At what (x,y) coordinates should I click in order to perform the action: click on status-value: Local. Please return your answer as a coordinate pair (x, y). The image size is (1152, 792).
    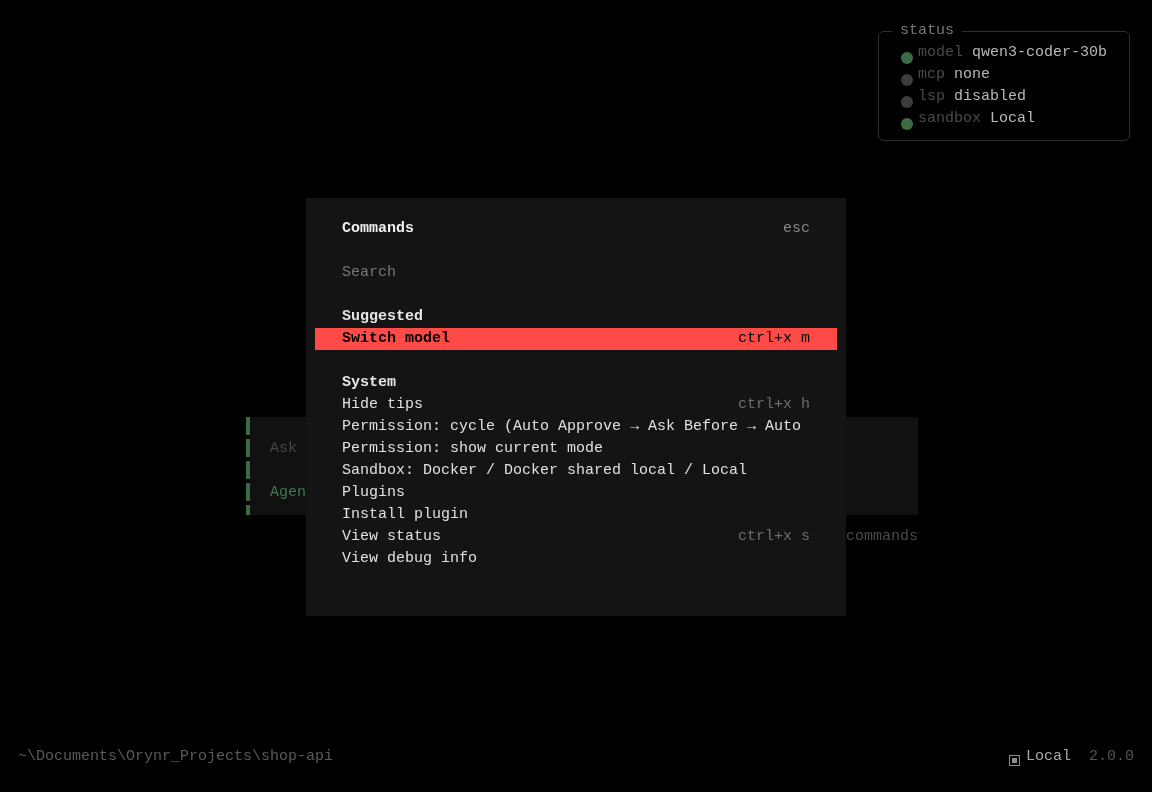
    Looking at the image, I should click on (1013, 119).